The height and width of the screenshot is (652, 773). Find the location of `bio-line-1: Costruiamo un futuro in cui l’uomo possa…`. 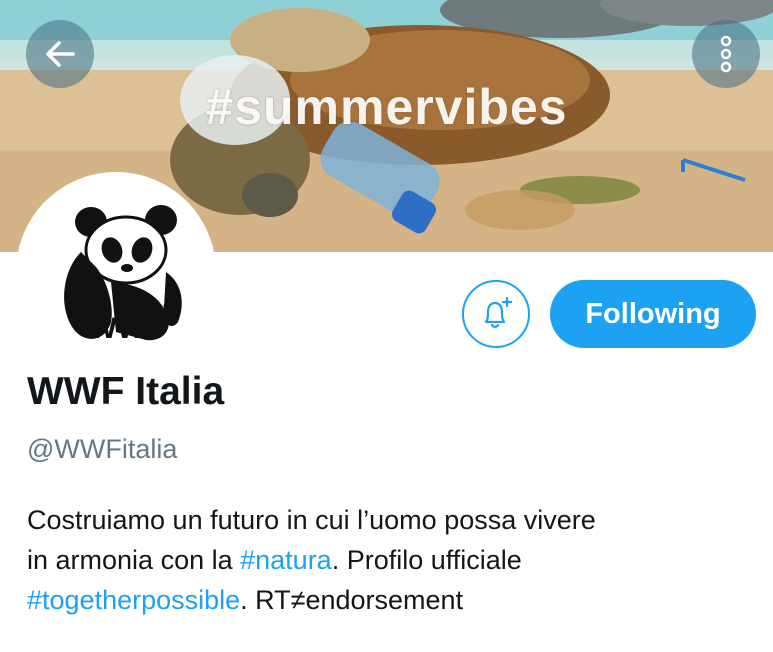

bio-line-1: Costruiamo un futuro in cui l’uomo possa… is located at coordinates (311, 520).